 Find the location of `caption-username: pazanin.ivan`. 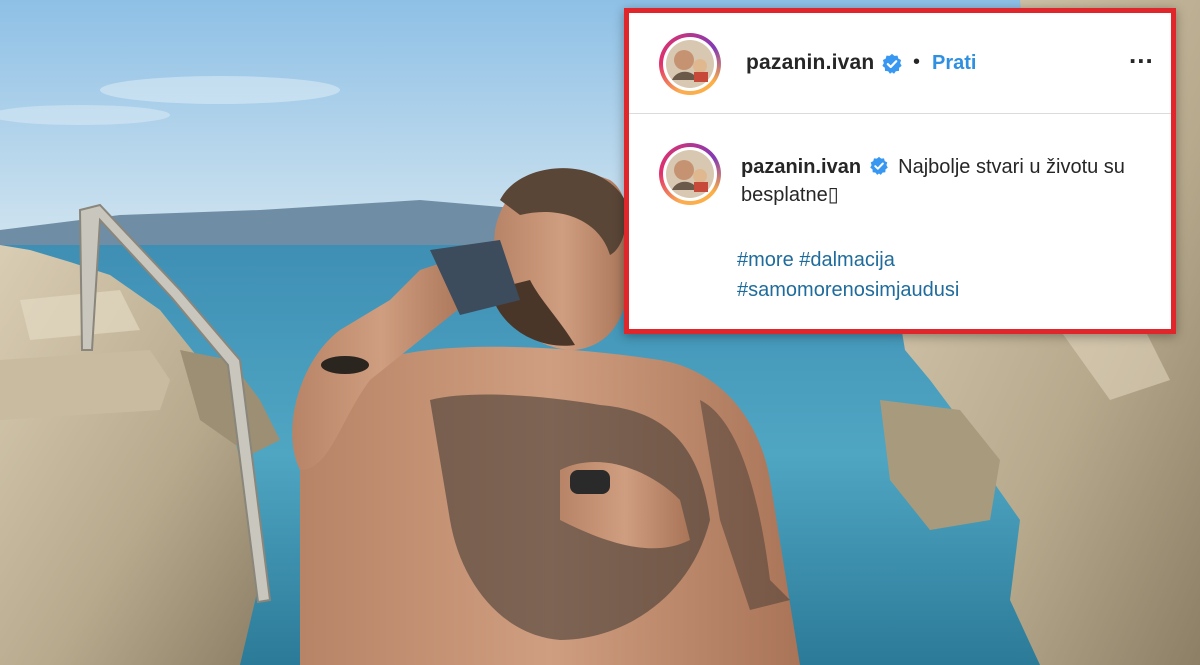

caption-username: pazanin.ivan is located at coordinates (801, 167).